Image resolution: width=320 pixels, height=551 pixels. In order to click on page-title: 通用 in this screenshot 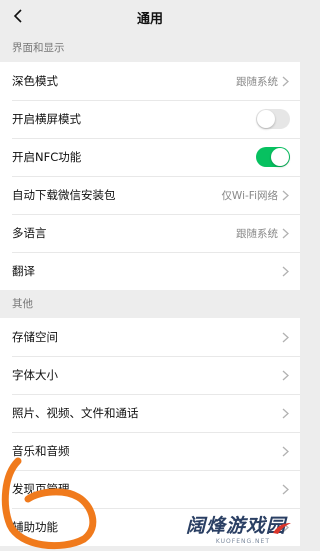, I will do `click(149, 19)`.